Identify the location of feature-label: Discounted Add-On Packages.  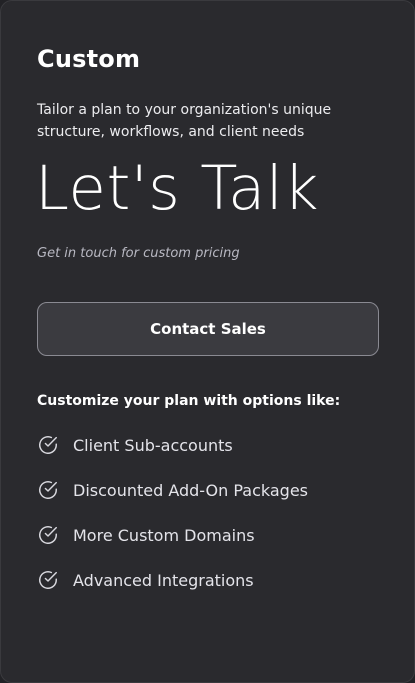
(190, 490).